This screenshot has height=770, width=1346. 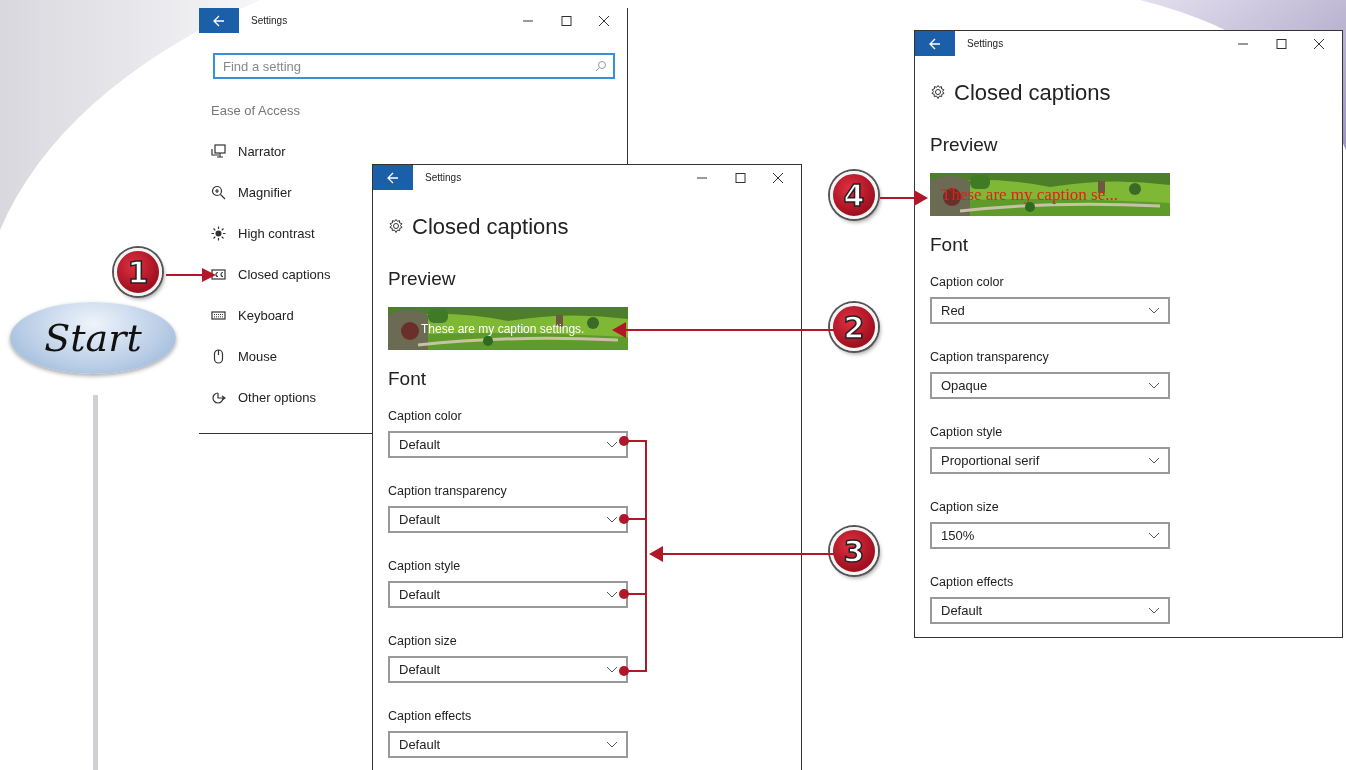 What do you see at coordinates (1050, 460) in the screenshot?
I see `dropdown: Proportional serif` at bounding box center [1050, 460].